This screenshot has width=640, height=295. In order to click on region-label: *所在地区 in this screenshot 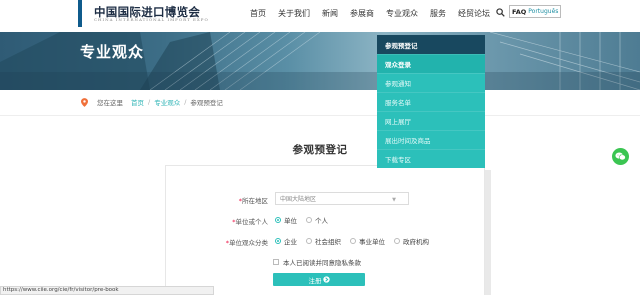, I will do `click(245, 200)`.